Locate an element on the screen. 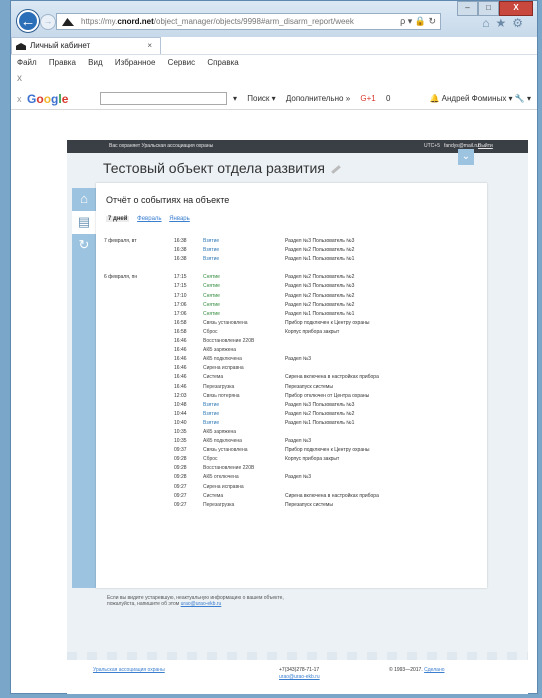  menu-view: Вид is located at coordinates (95, 62).